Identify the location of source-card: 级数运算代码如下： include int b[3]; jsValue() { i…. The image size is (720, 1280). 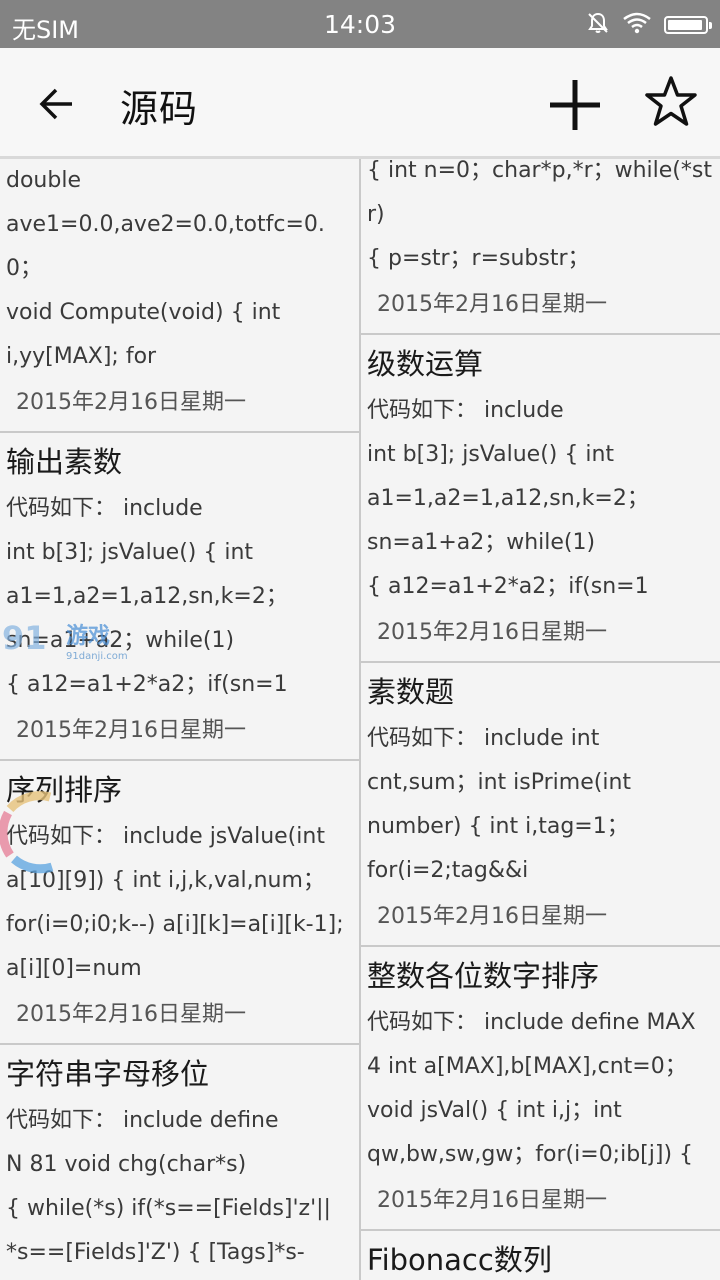
(540, 499).